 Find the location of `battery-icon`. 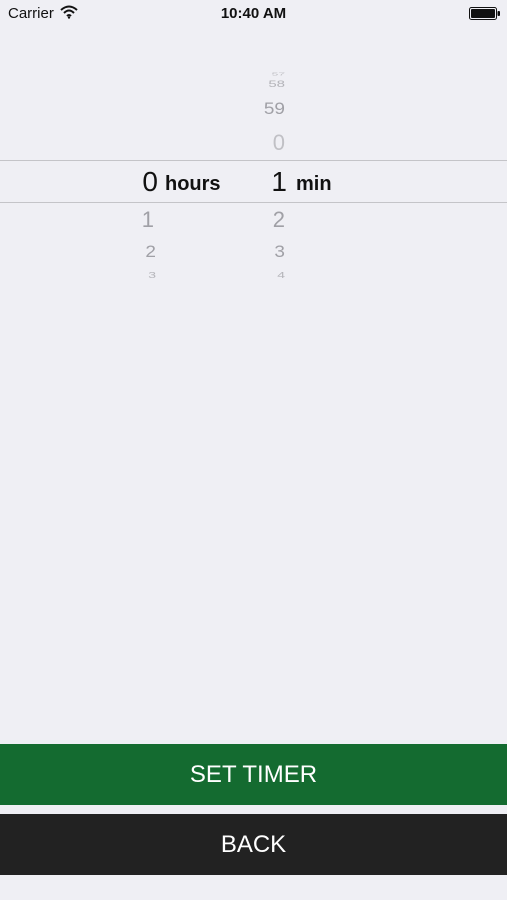

battery-icon is located at coordinates (484, 13).